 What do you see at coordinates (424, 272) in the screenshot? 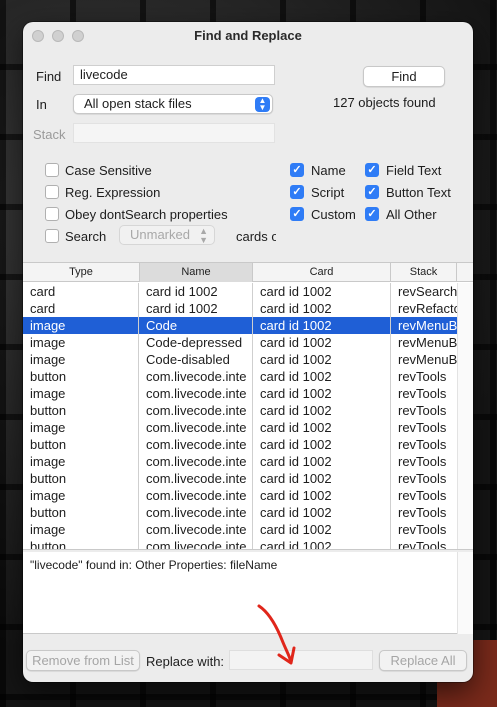
I see `column-header-stack: Stack` at bounding box center [424, 272].